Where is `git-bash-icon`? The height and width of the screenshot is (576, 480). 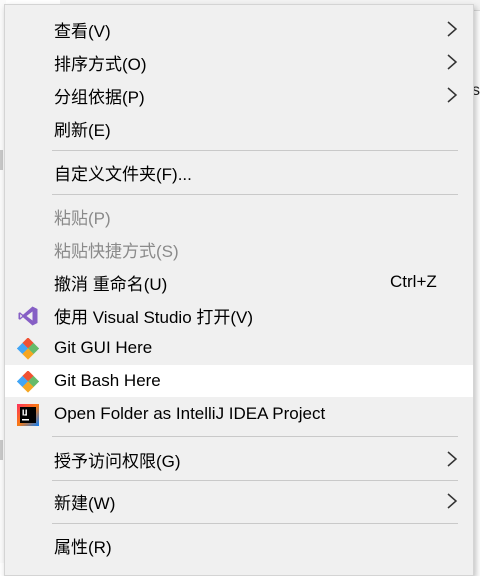 git-bash-icon is located at coordinates (28, 382).